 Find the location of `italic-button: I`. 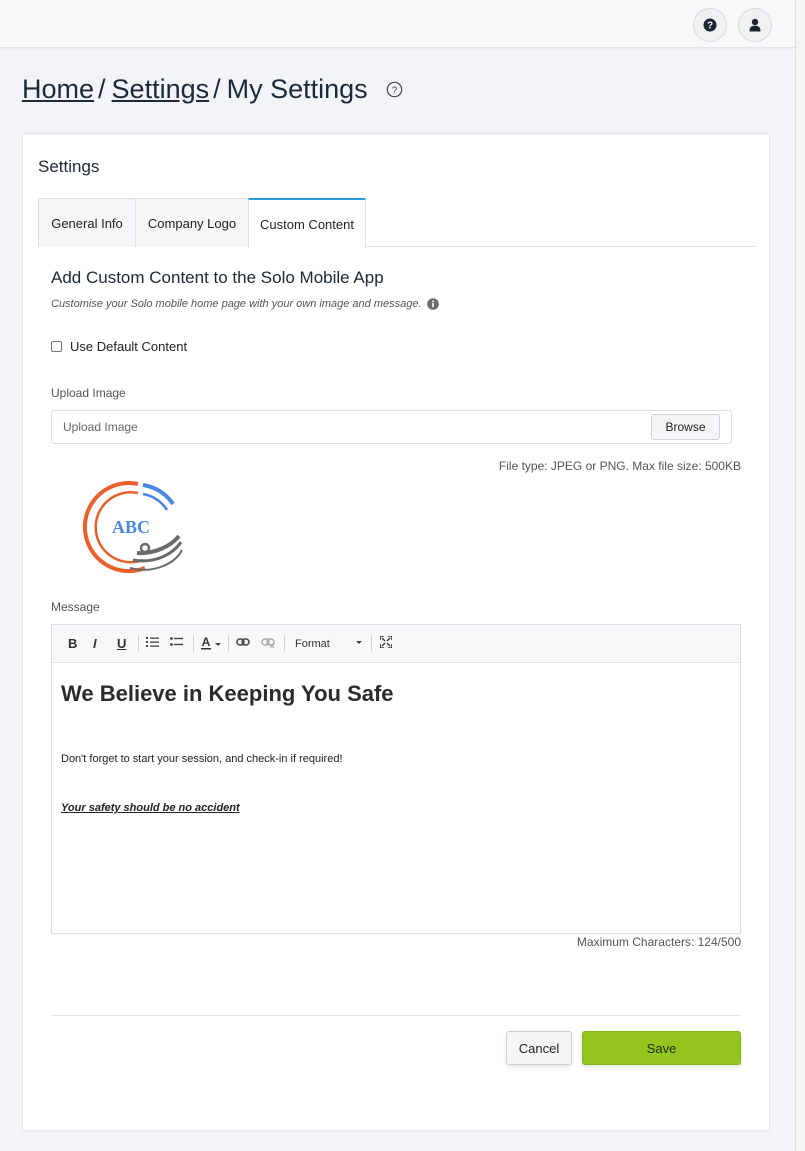

italic-button: I is located at coordinates (95, 644).